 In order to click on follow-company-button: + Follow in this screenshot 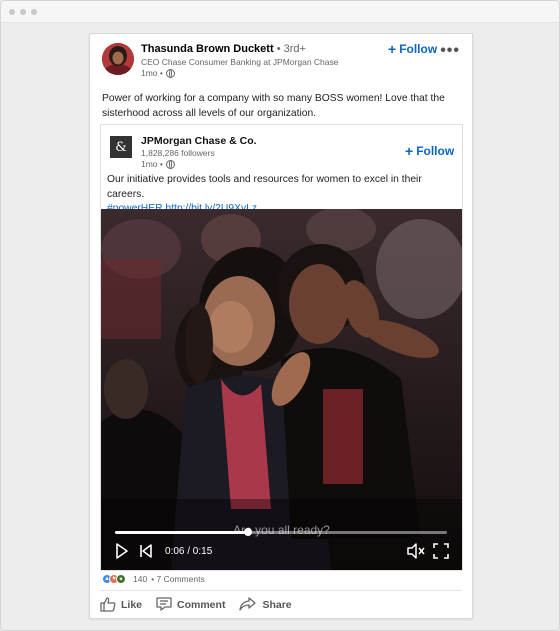, I will do `click(429, 151)`.